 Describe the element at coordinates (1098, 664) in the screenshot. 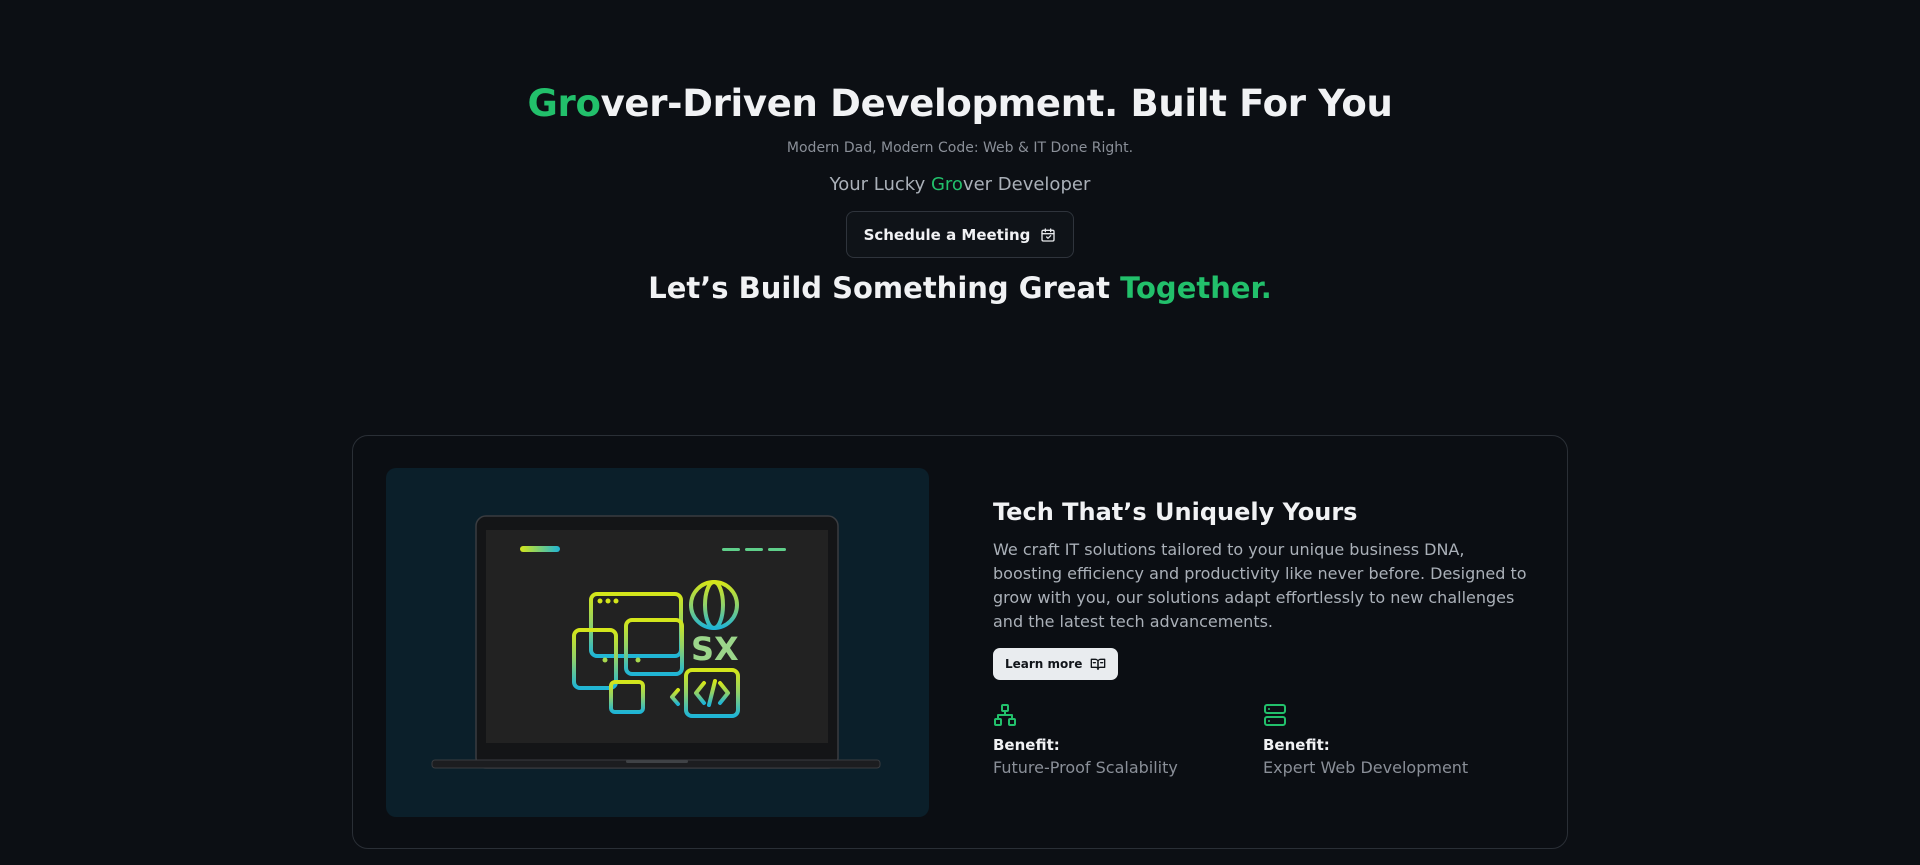

I see `book-open-icon` at that location.